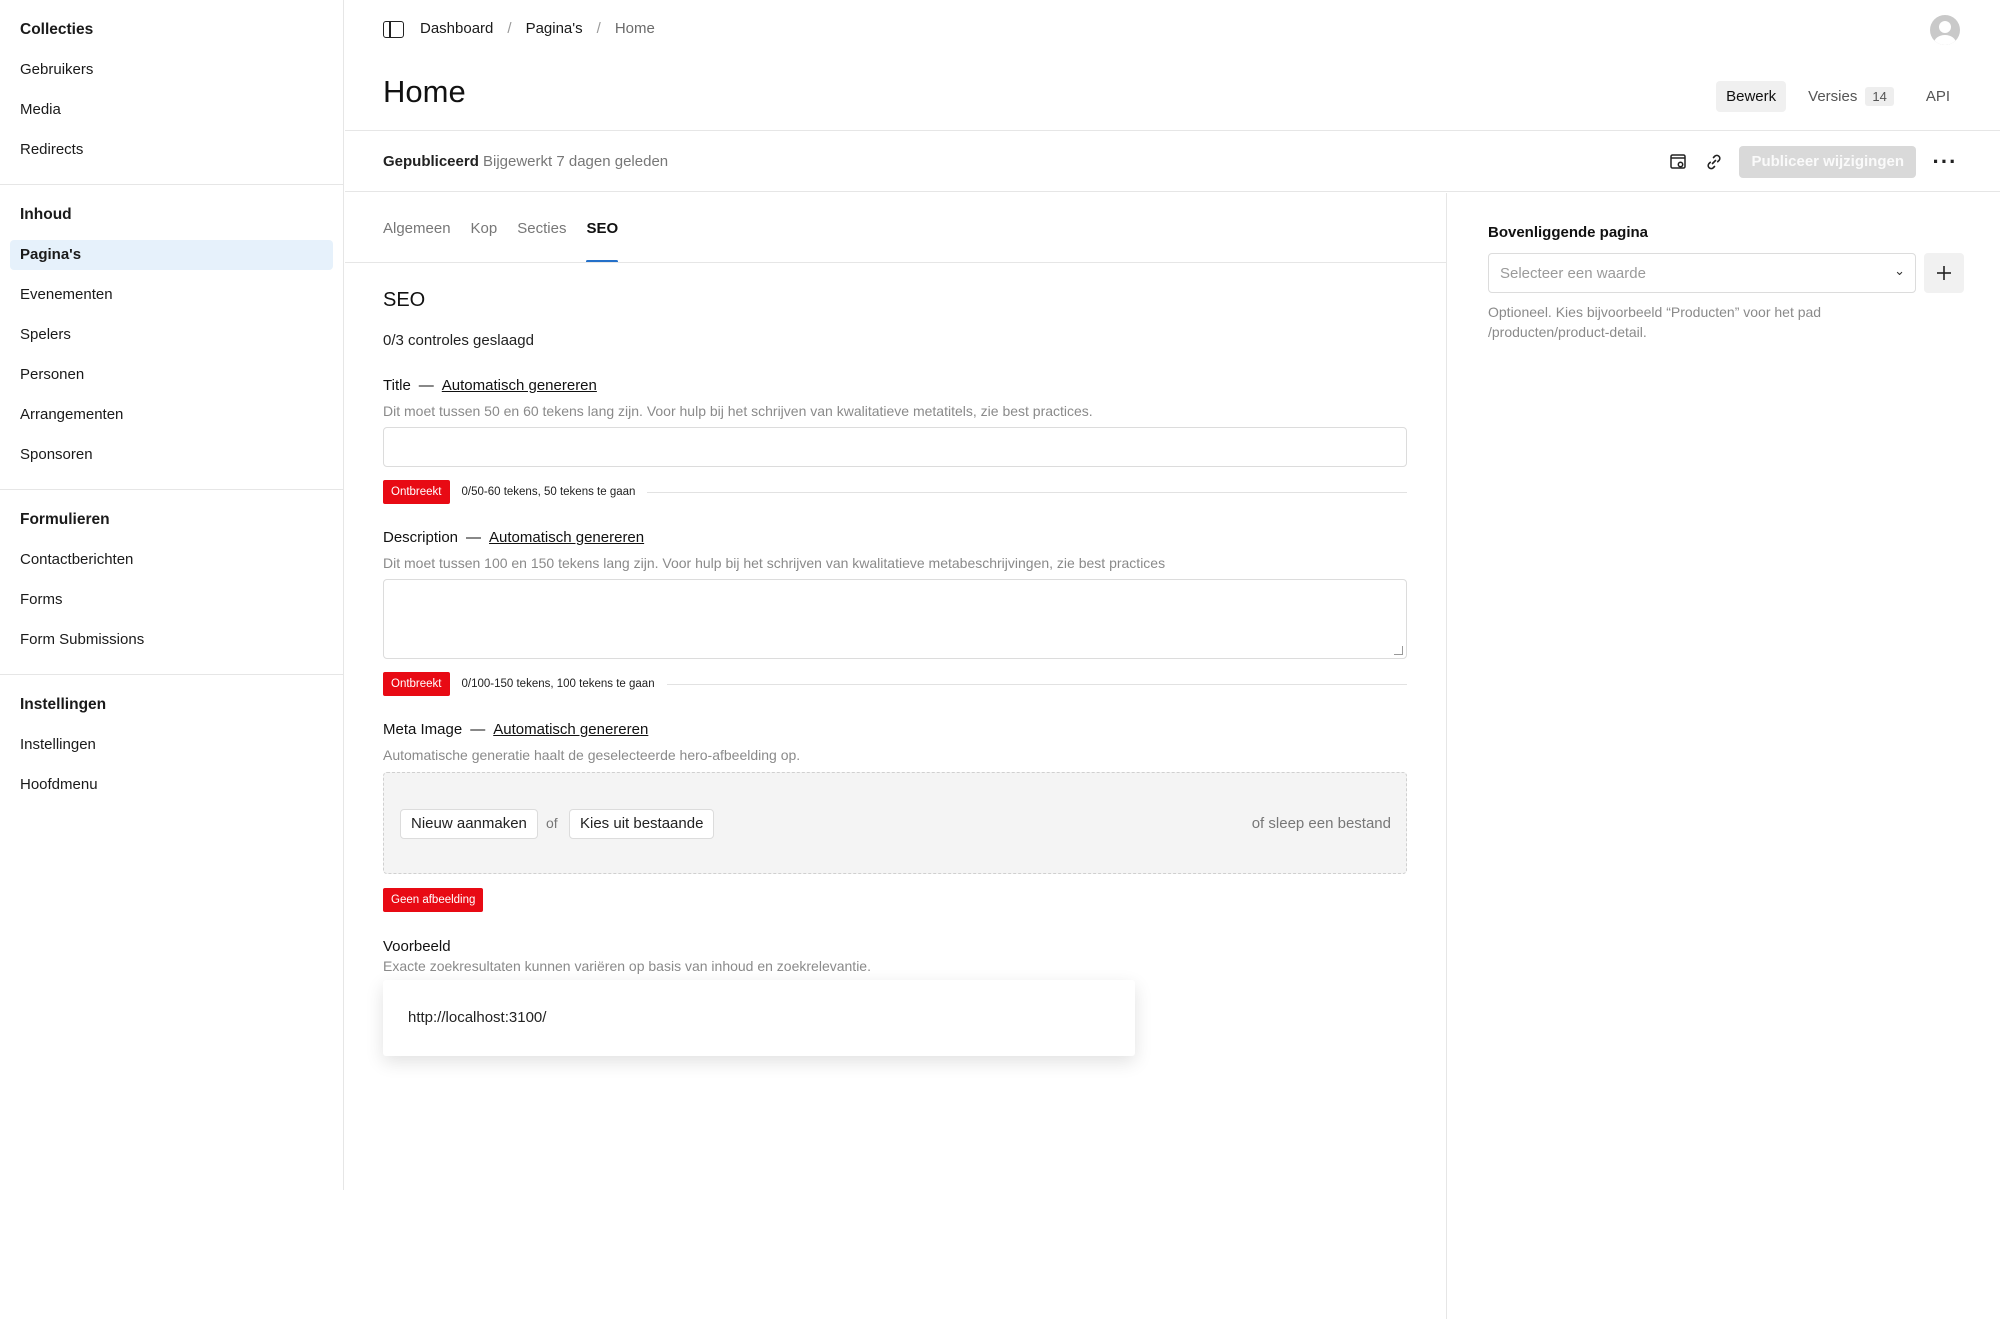 This screenshot has height=1319, width=2000. I want to click on status-actions: Publiceer wijzigingen ···, so click(1813, 162).